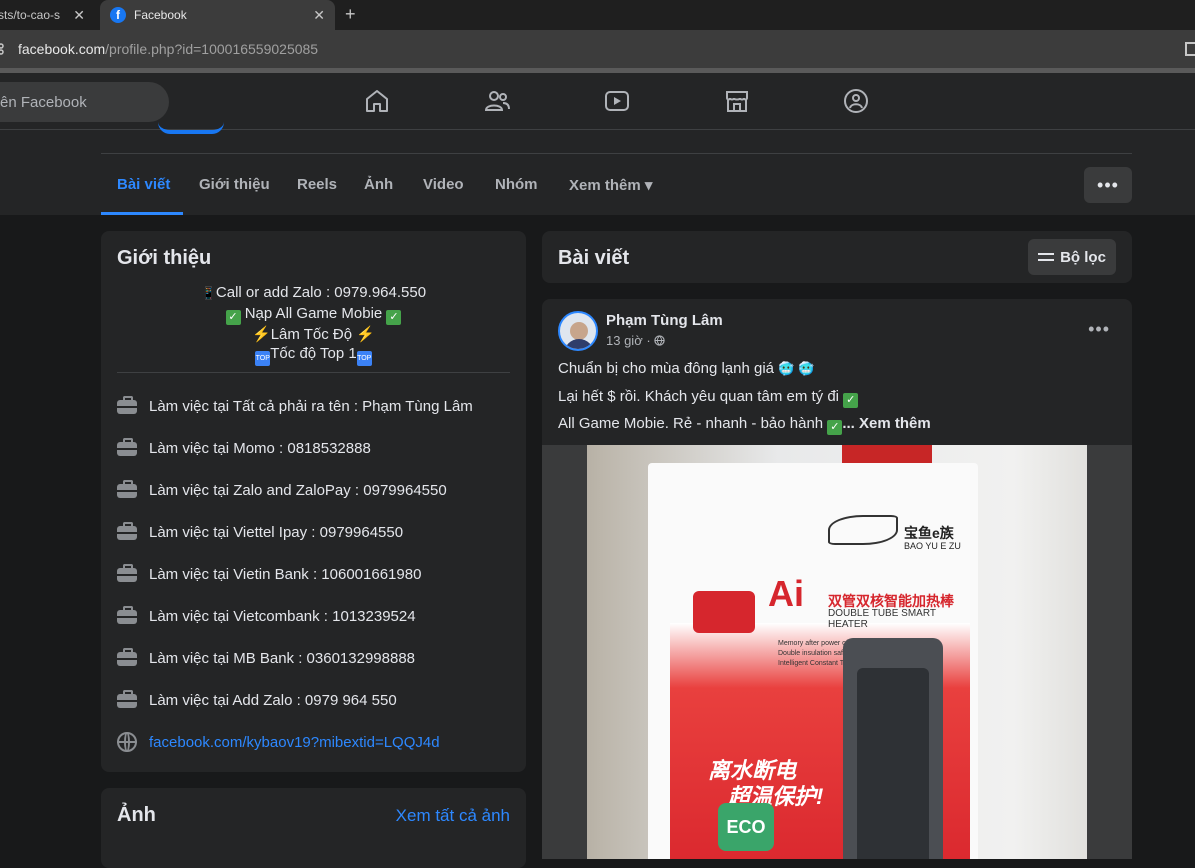 The height and width of the screenshot is (868, 1195). What do you see at coordinates (313, 700) in the screenshot?
I see `work-item: Làm việc tại Add Zalo : 0979 964 550` at bounding box center [313, 700].